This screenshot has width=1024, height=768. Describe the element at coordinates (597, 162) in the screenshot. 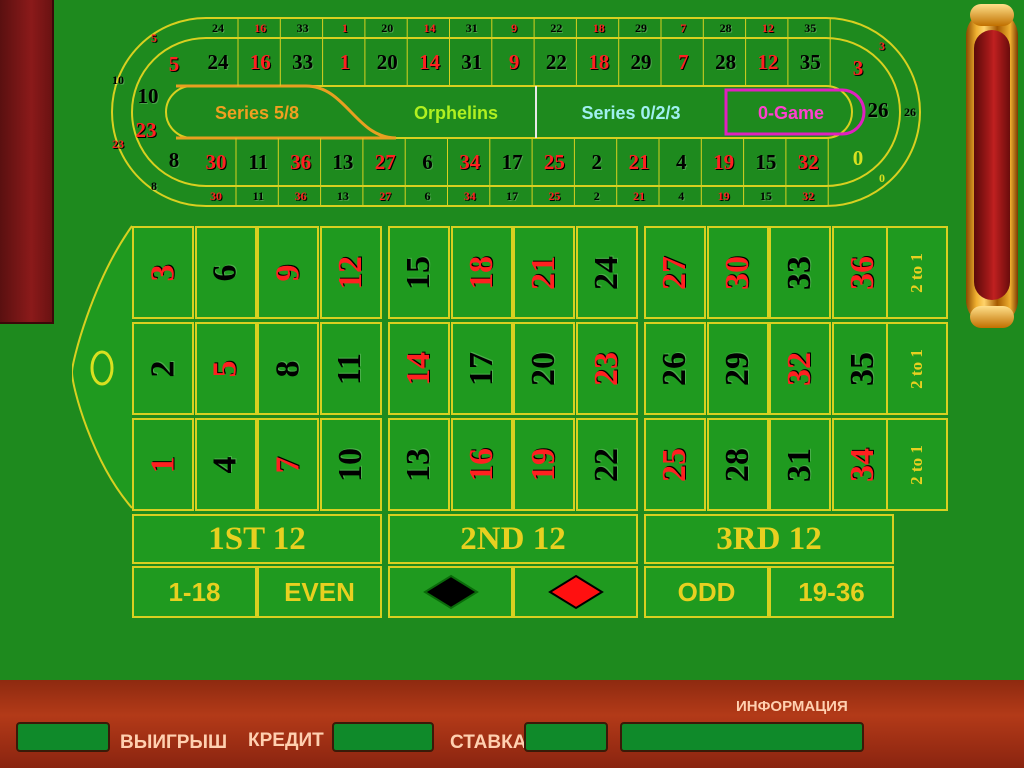

I see `race-number: 2` at that location.